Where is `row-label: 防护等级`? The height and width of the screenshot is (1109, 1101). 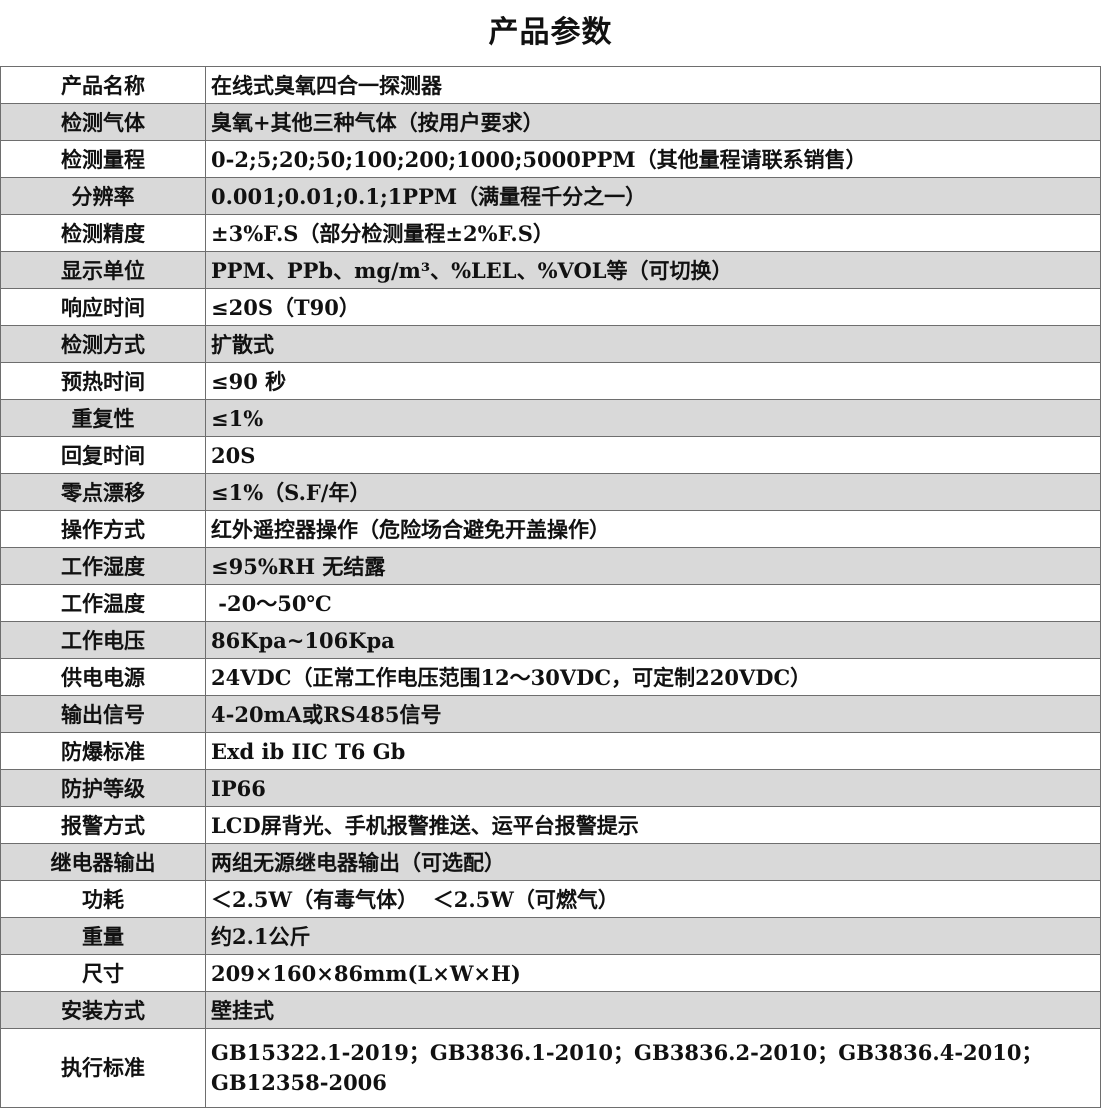 row-label: 防护等级 is located at coordinates (103, 788).